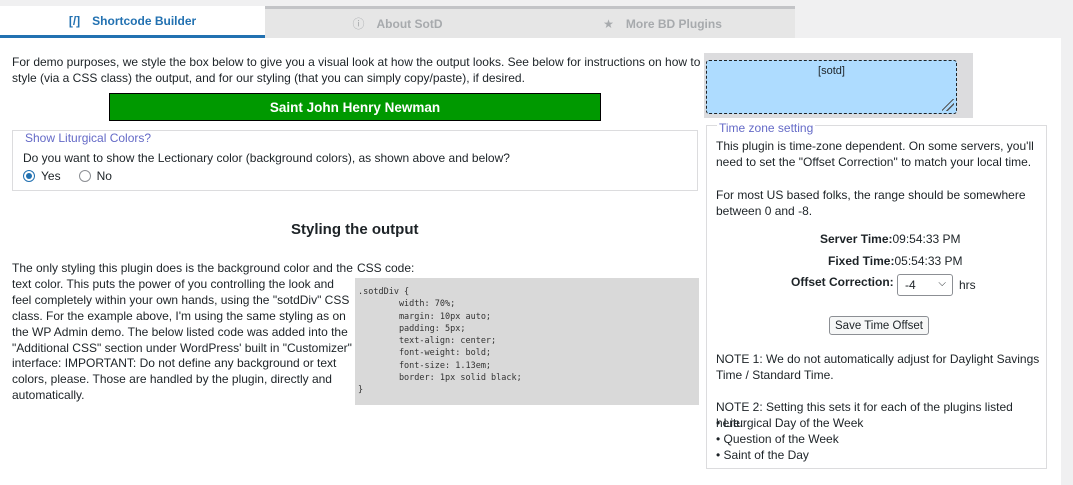 The image size is (1073, 485). I want to click on resize-grip-icon, so click(948, 105).